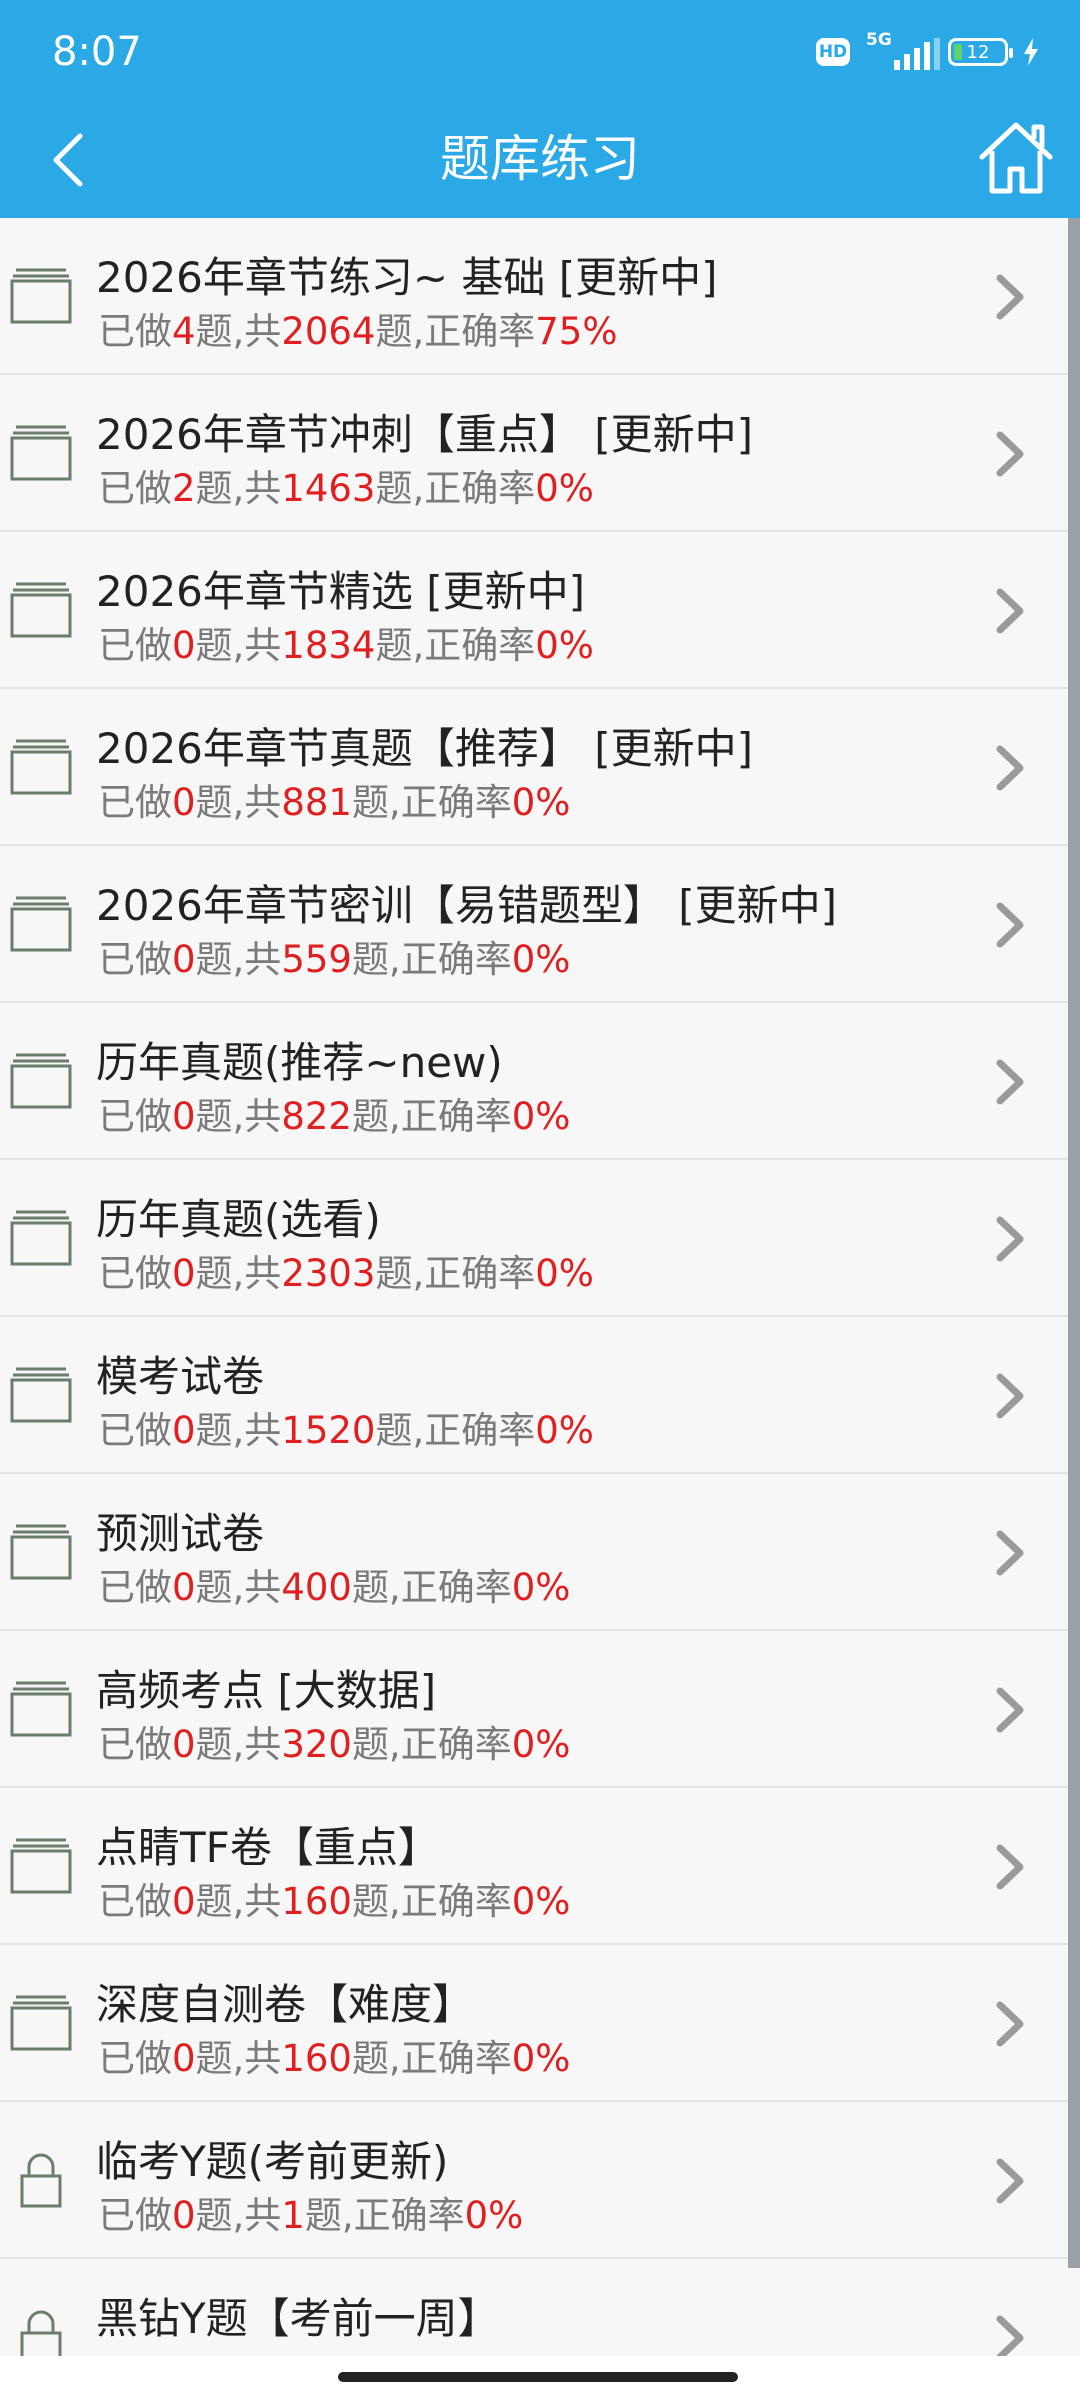  I want to click on list-item-3: 2026年章节精选 [更新中] 已做0题,共1834题,正确率0%, so click(534, 610).